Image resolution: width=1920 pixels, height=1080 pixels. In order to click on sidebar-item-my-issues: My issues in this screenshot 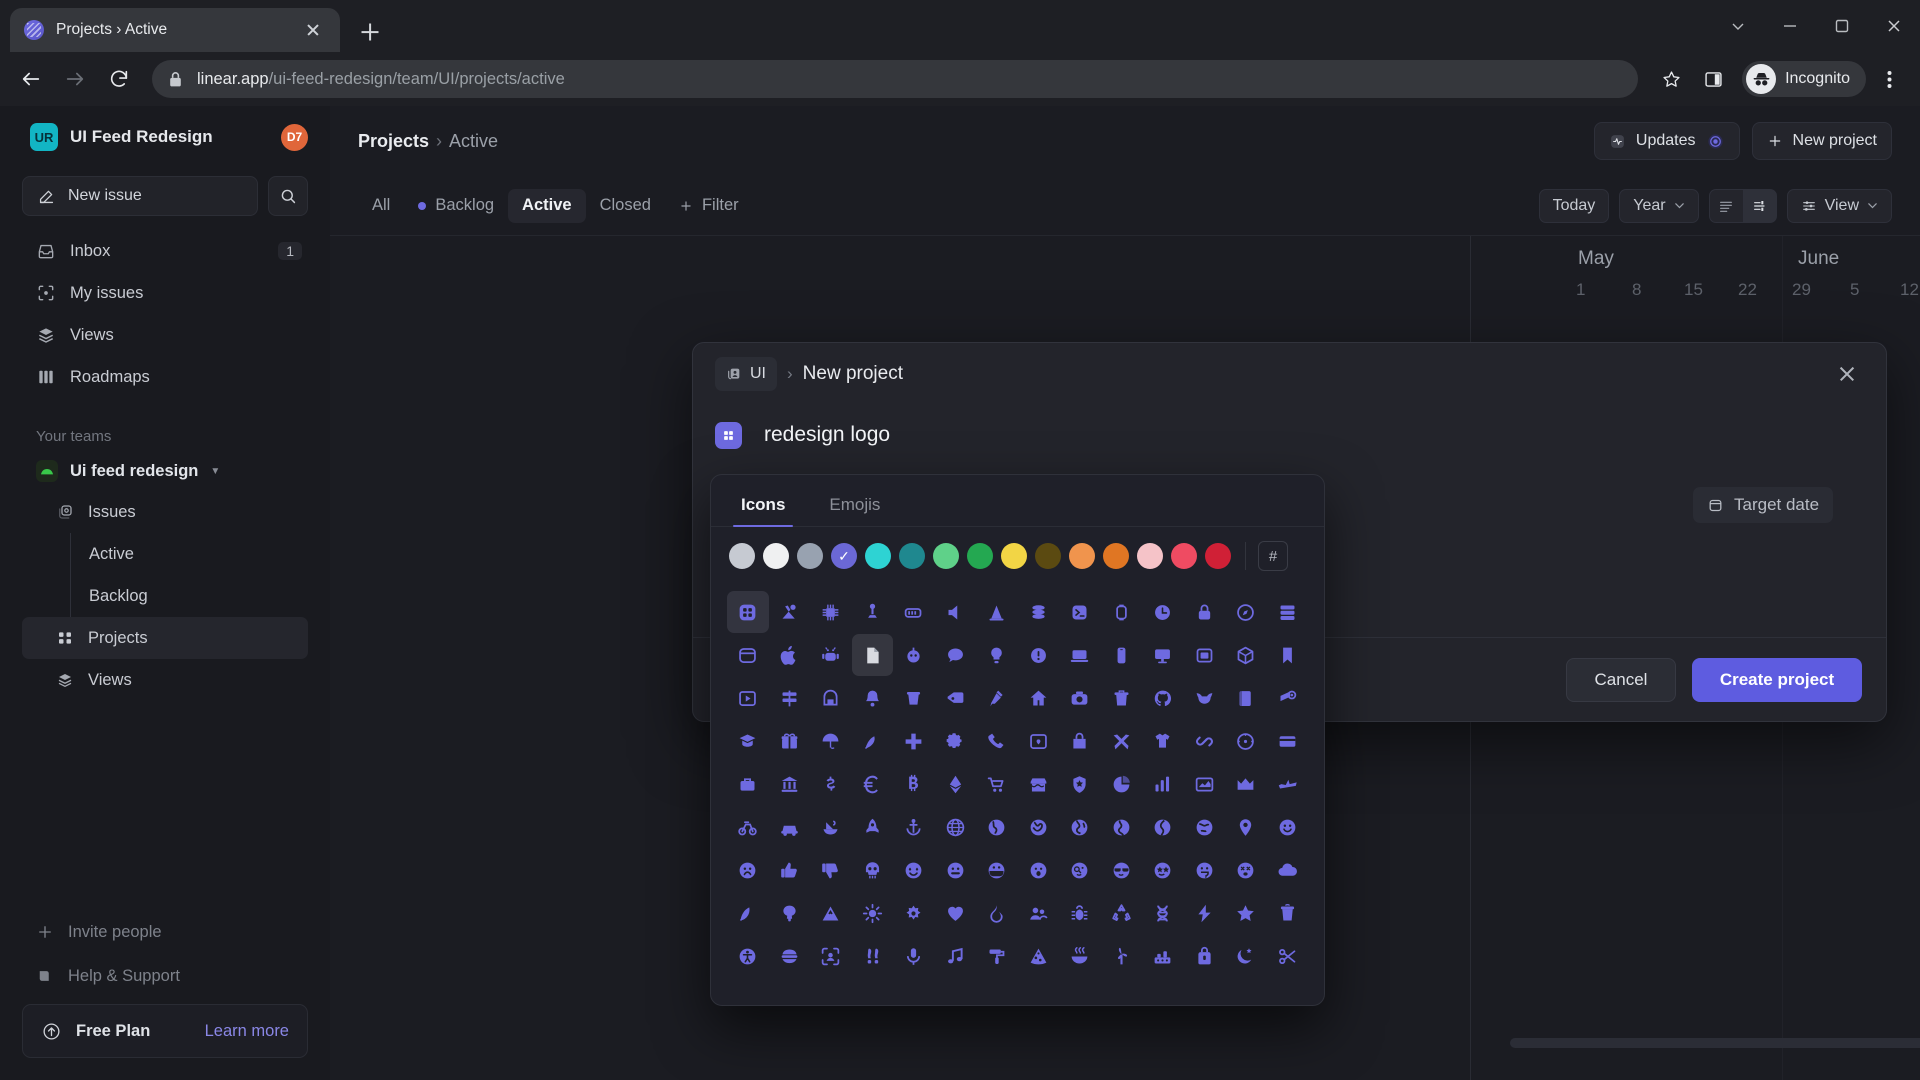, I will do `click(165, 293)`.